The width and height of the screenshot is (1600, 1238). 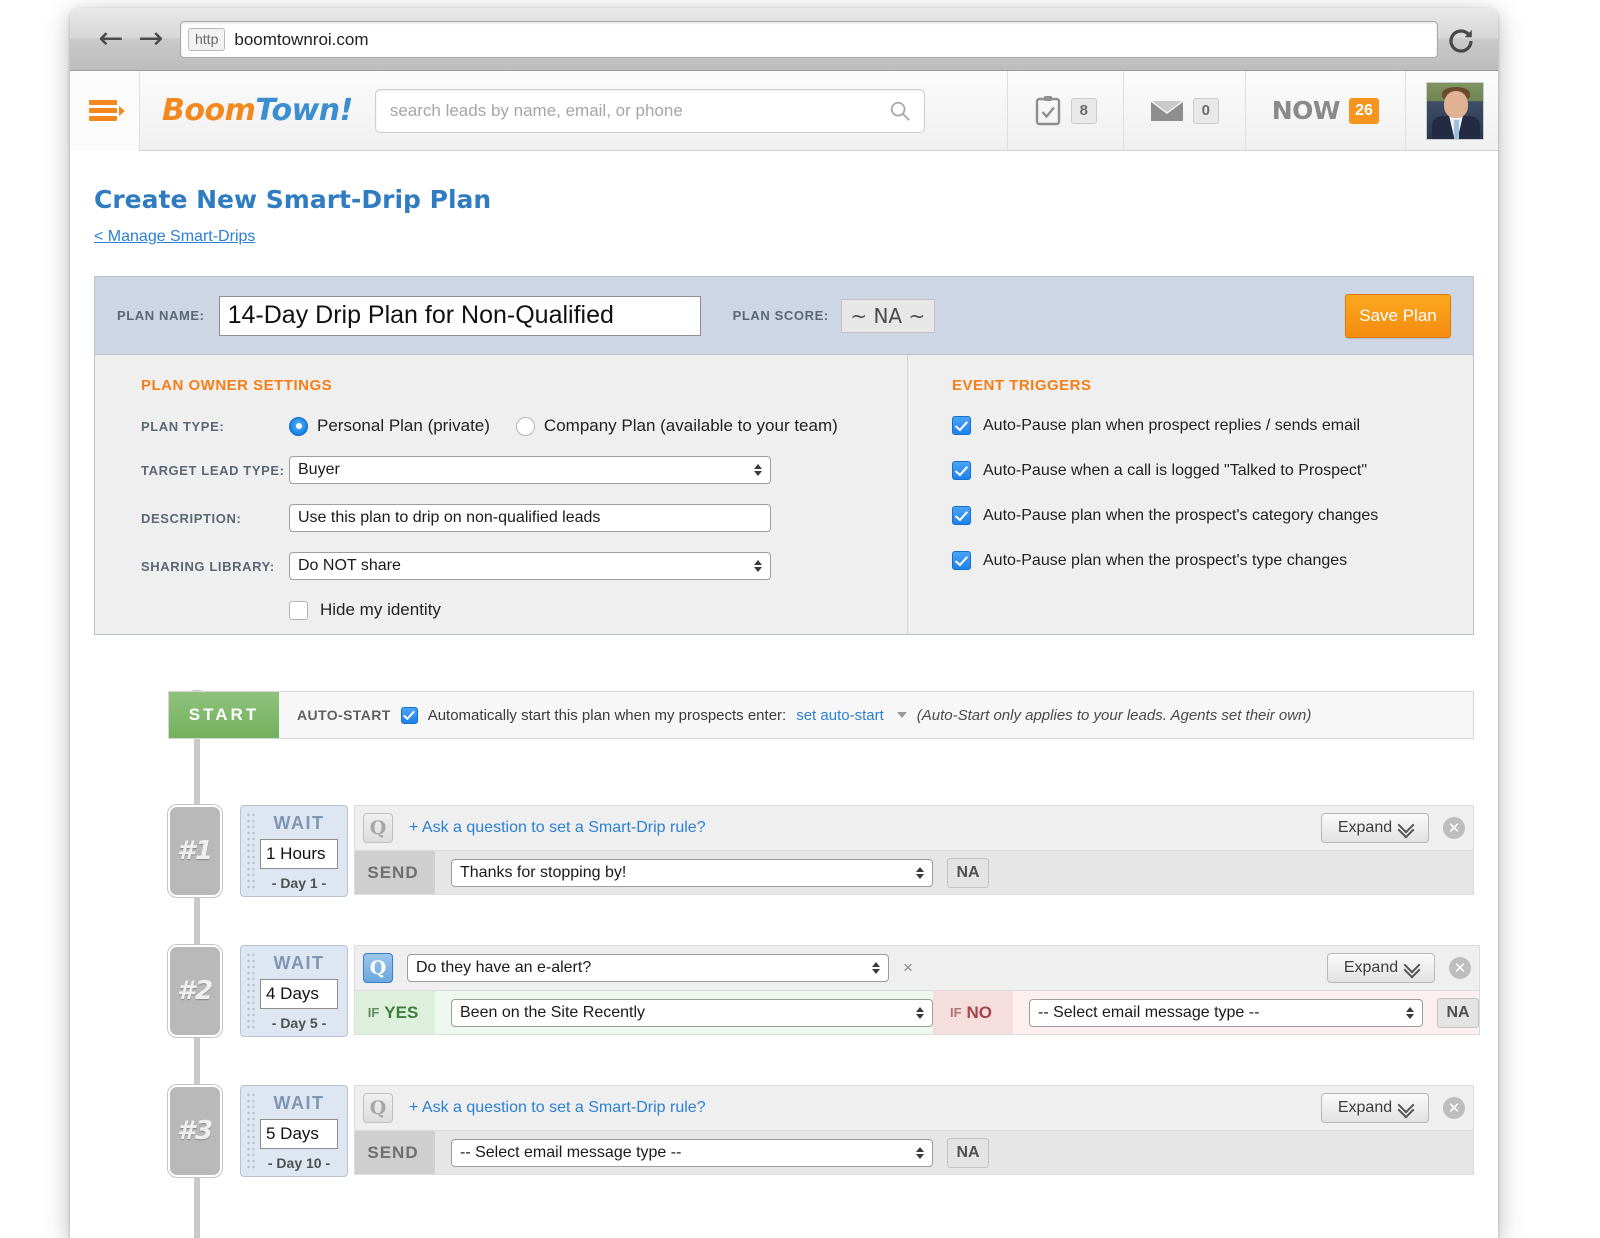 What do you see at coordinates (649, 110) in the screenshot?
I see `search-input` at bounding box center [649, 110].